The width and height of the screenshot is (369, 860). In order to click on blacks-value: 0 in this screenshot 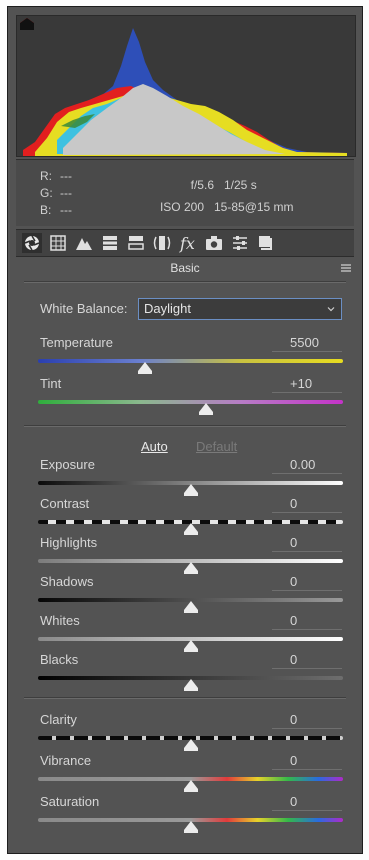, I will do `click(307, 660)`.